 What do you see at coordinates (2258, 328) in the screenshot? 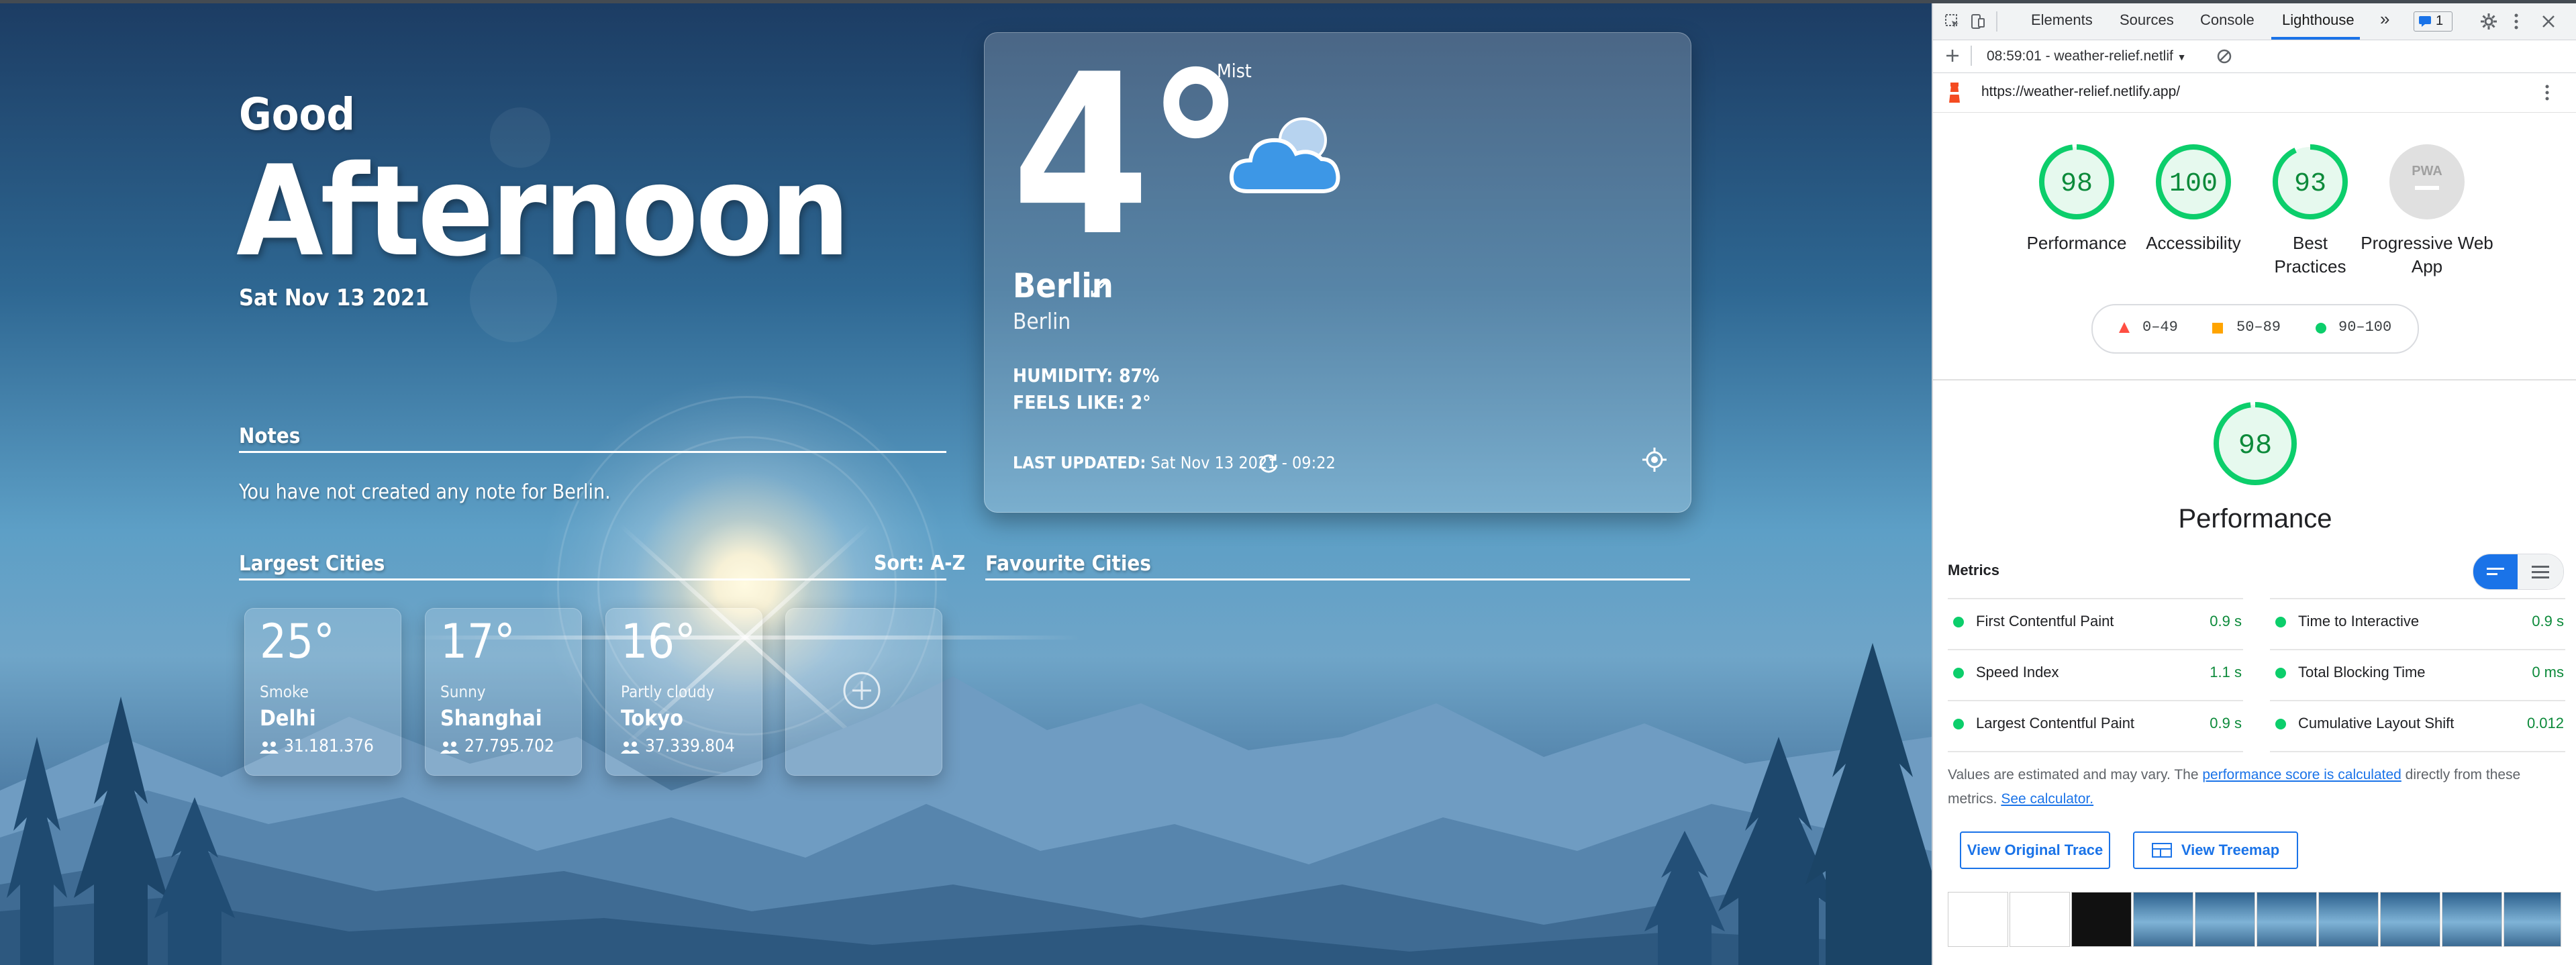
I see `legend-average: 50–89` at bounding box center [2258, 328].